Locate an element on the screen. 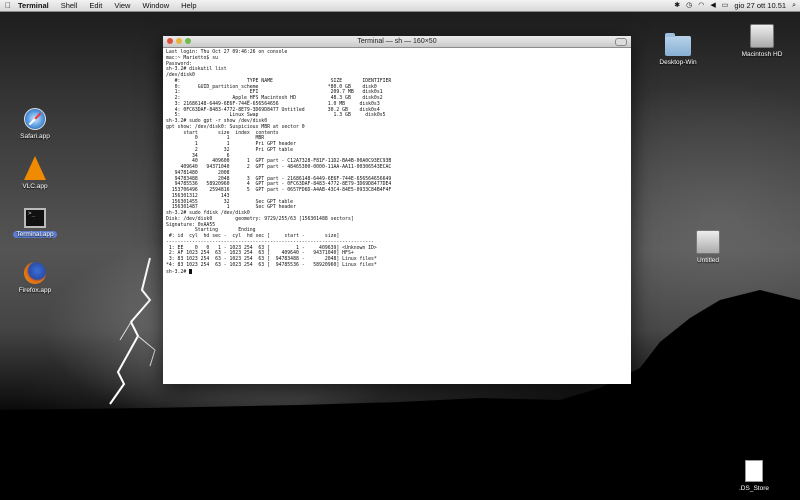 Image resolution: width=800 pixels, height=500 pixels. battery-icon: ▭ is located at coordinates (725, 5).